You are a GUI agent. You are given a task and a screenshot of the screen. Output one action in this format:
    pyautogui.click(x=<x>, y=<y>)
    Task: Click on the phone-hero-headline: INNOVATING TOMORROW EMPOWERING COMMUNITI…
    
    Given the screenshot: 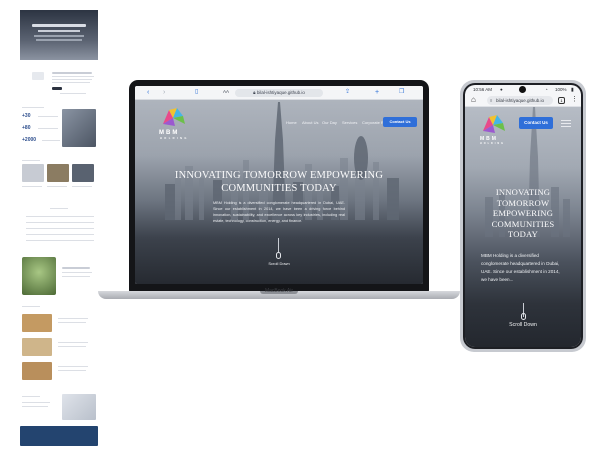 What is the action you would take?
    pyautogui.click(x=523, y=213)
    